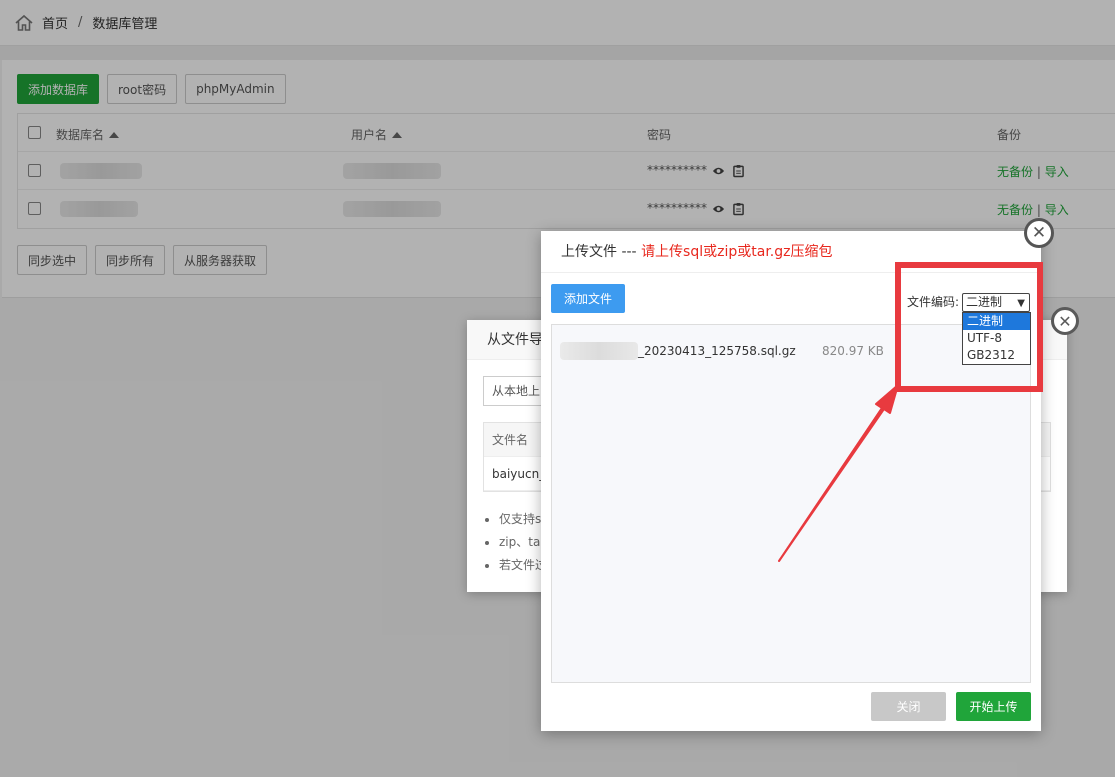 The width and height of the screenshot is (1115, 777). Describe the element at coordinates (588, 298) in the screenshot. I see `add-file-button: 添加文件` at that location.